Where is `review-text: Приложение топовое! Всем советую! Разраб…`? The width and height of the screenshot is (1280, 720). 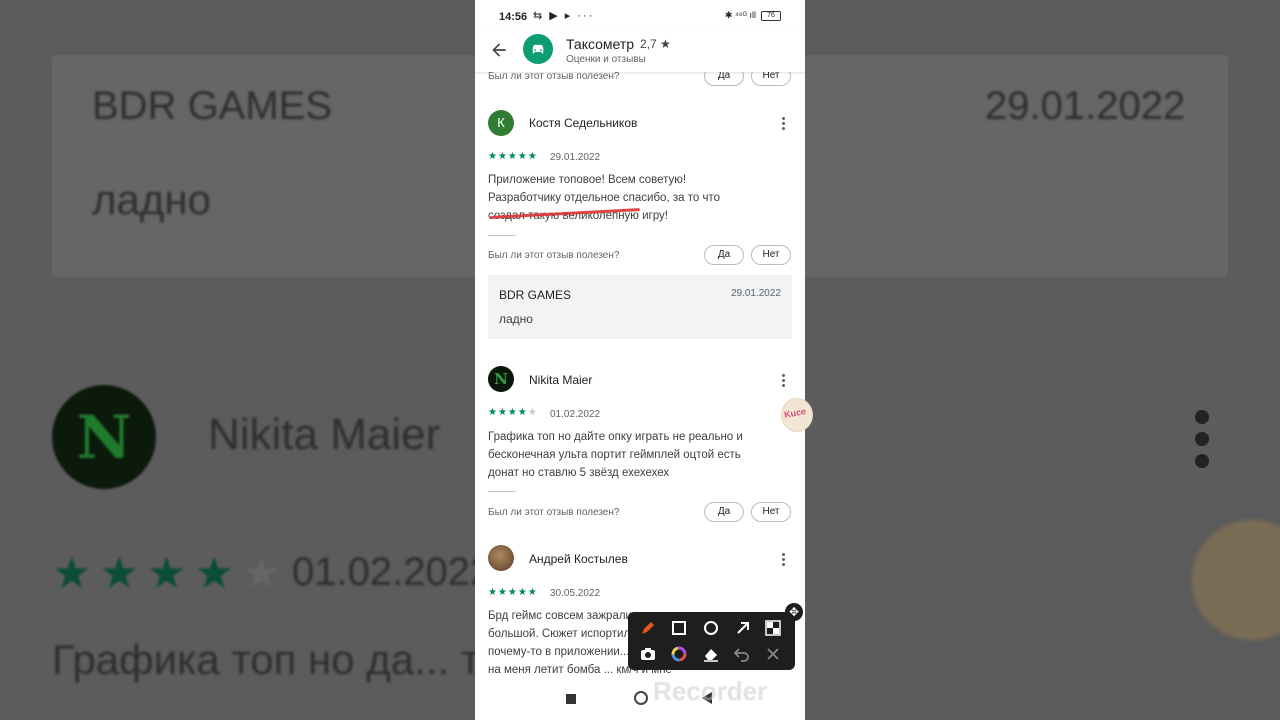
review-text: Приложение топовое! Всем советую! Разраб… is located at coordinates (604, 198).